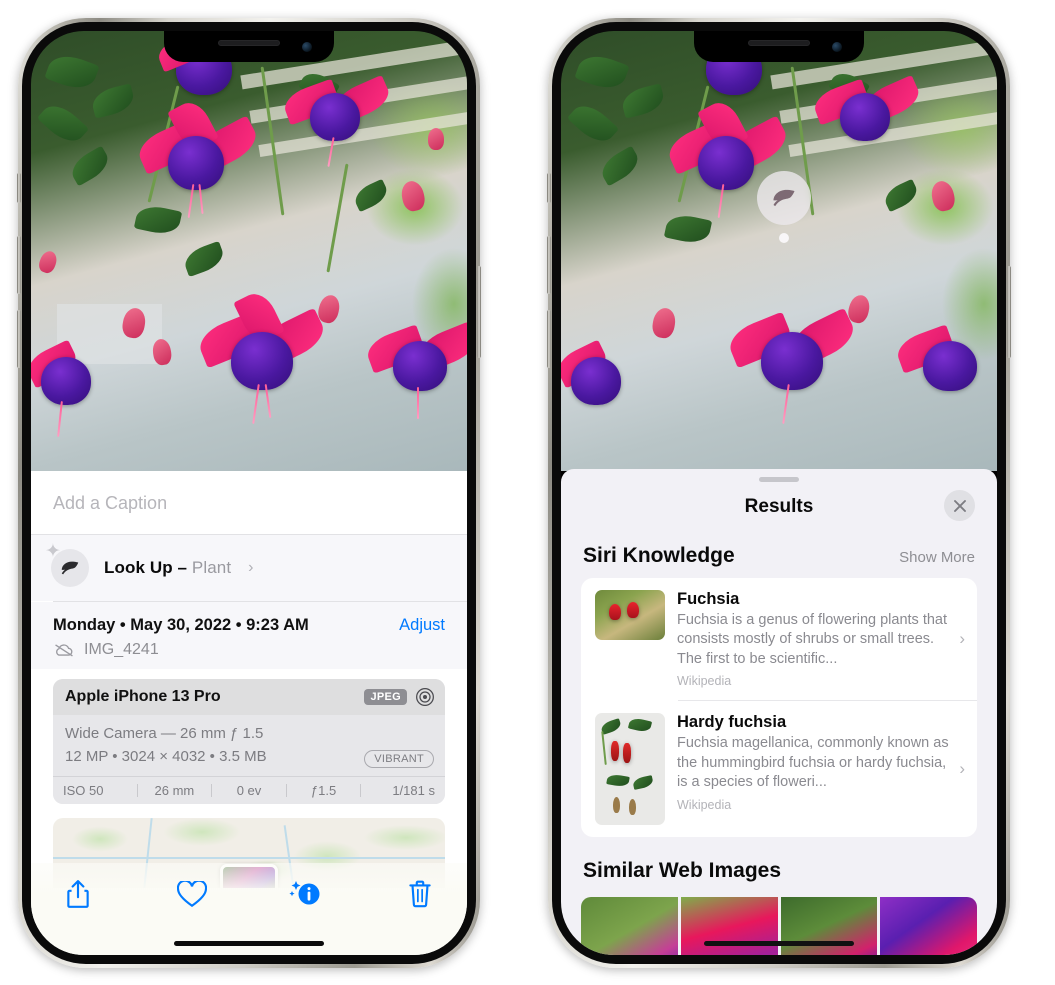  I want to click on aperture-icon, so click(425, 697).